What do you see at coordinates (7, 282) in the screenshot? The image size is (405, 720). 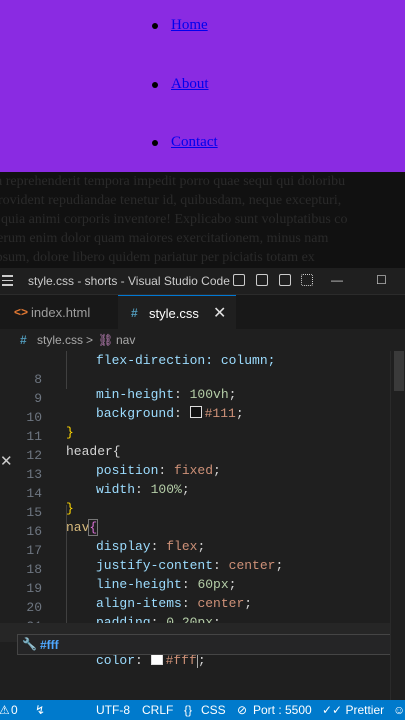 I see `menu-icon` at bounding box center [7, 282].